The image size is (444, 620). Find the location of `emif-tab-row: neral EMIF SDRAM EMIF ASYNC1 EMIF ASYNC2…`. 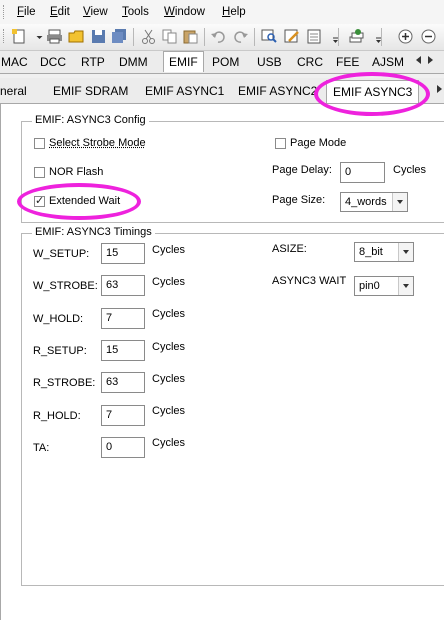

emif-tab-row: neral EMIF SDRAM EMIF ASYNC1 EMIF ASYNC2… is located at coordinates (222, 91).